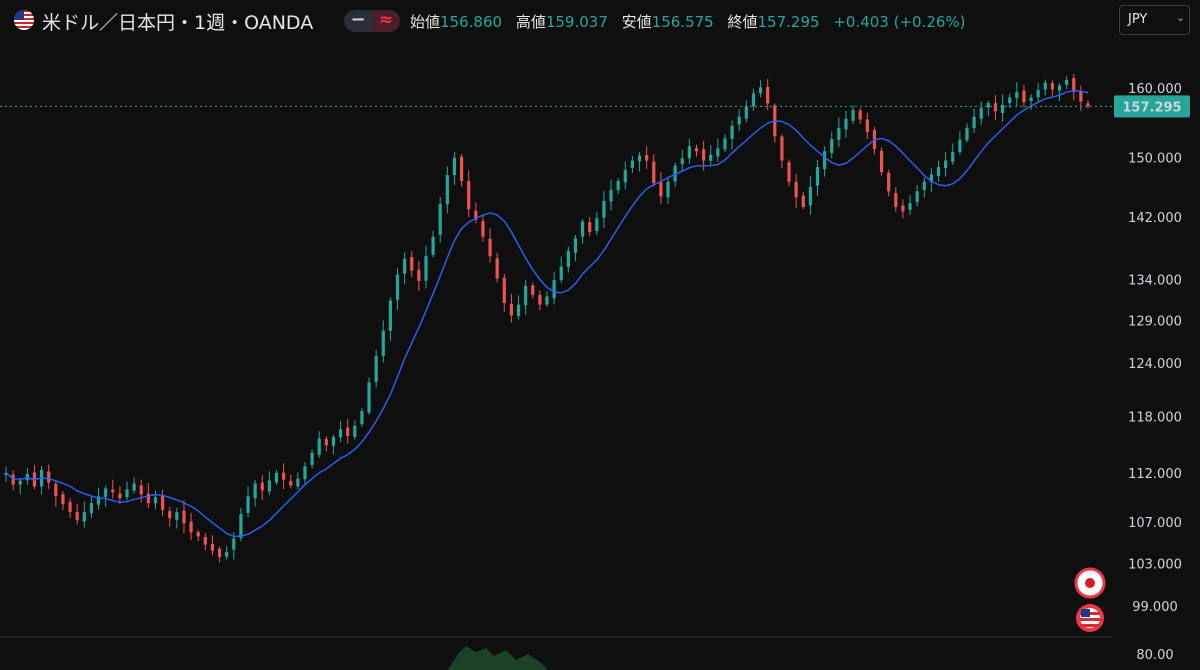 The image size is (1200, 670). Describe the element at coordinates (1155, 474) in the screenshot. I see `y-tick-label: 112.000` at that location.